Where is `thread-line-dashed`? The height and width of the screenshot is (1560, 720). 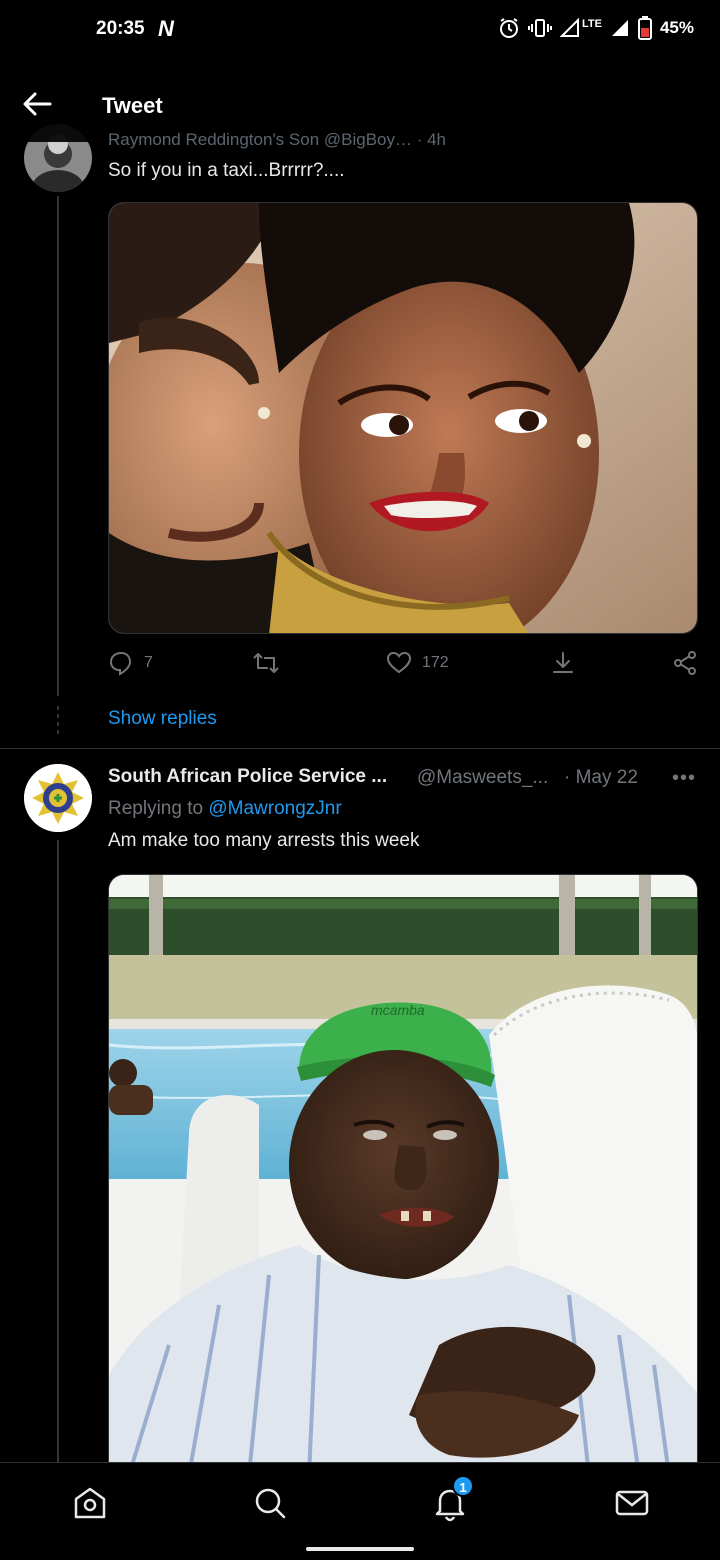 thread-line-dashed is located at coordinates (58, 720).